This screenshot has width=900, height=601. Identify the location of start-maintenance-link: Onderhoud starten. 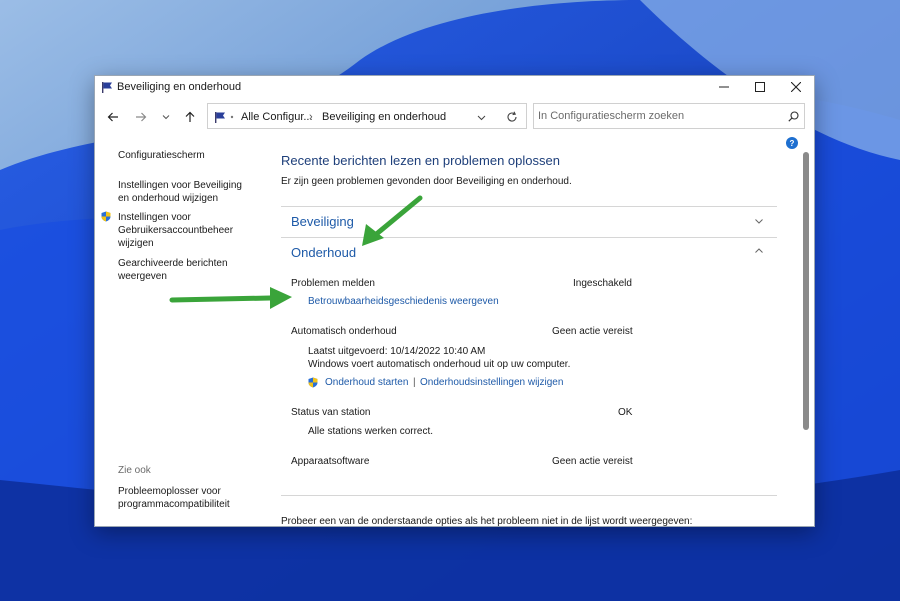
(366, 382).